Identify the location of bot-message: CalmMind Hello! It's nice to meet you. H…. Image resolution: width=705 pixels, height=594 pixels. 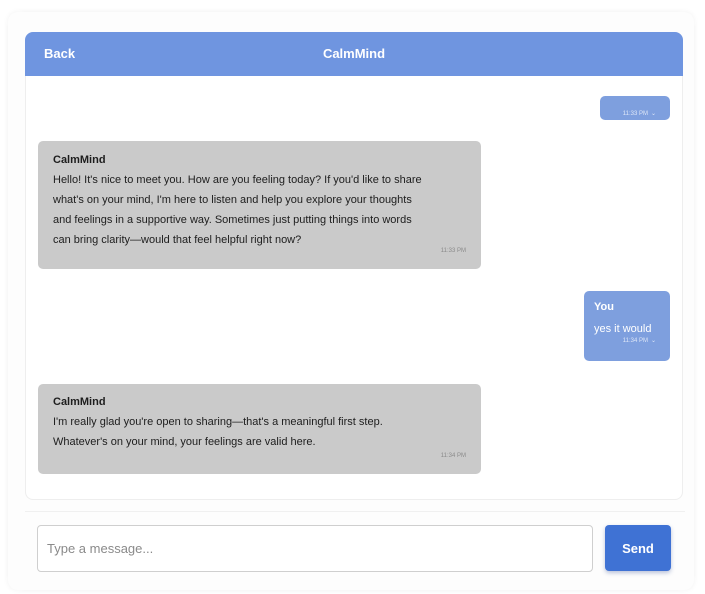
(259, 205).